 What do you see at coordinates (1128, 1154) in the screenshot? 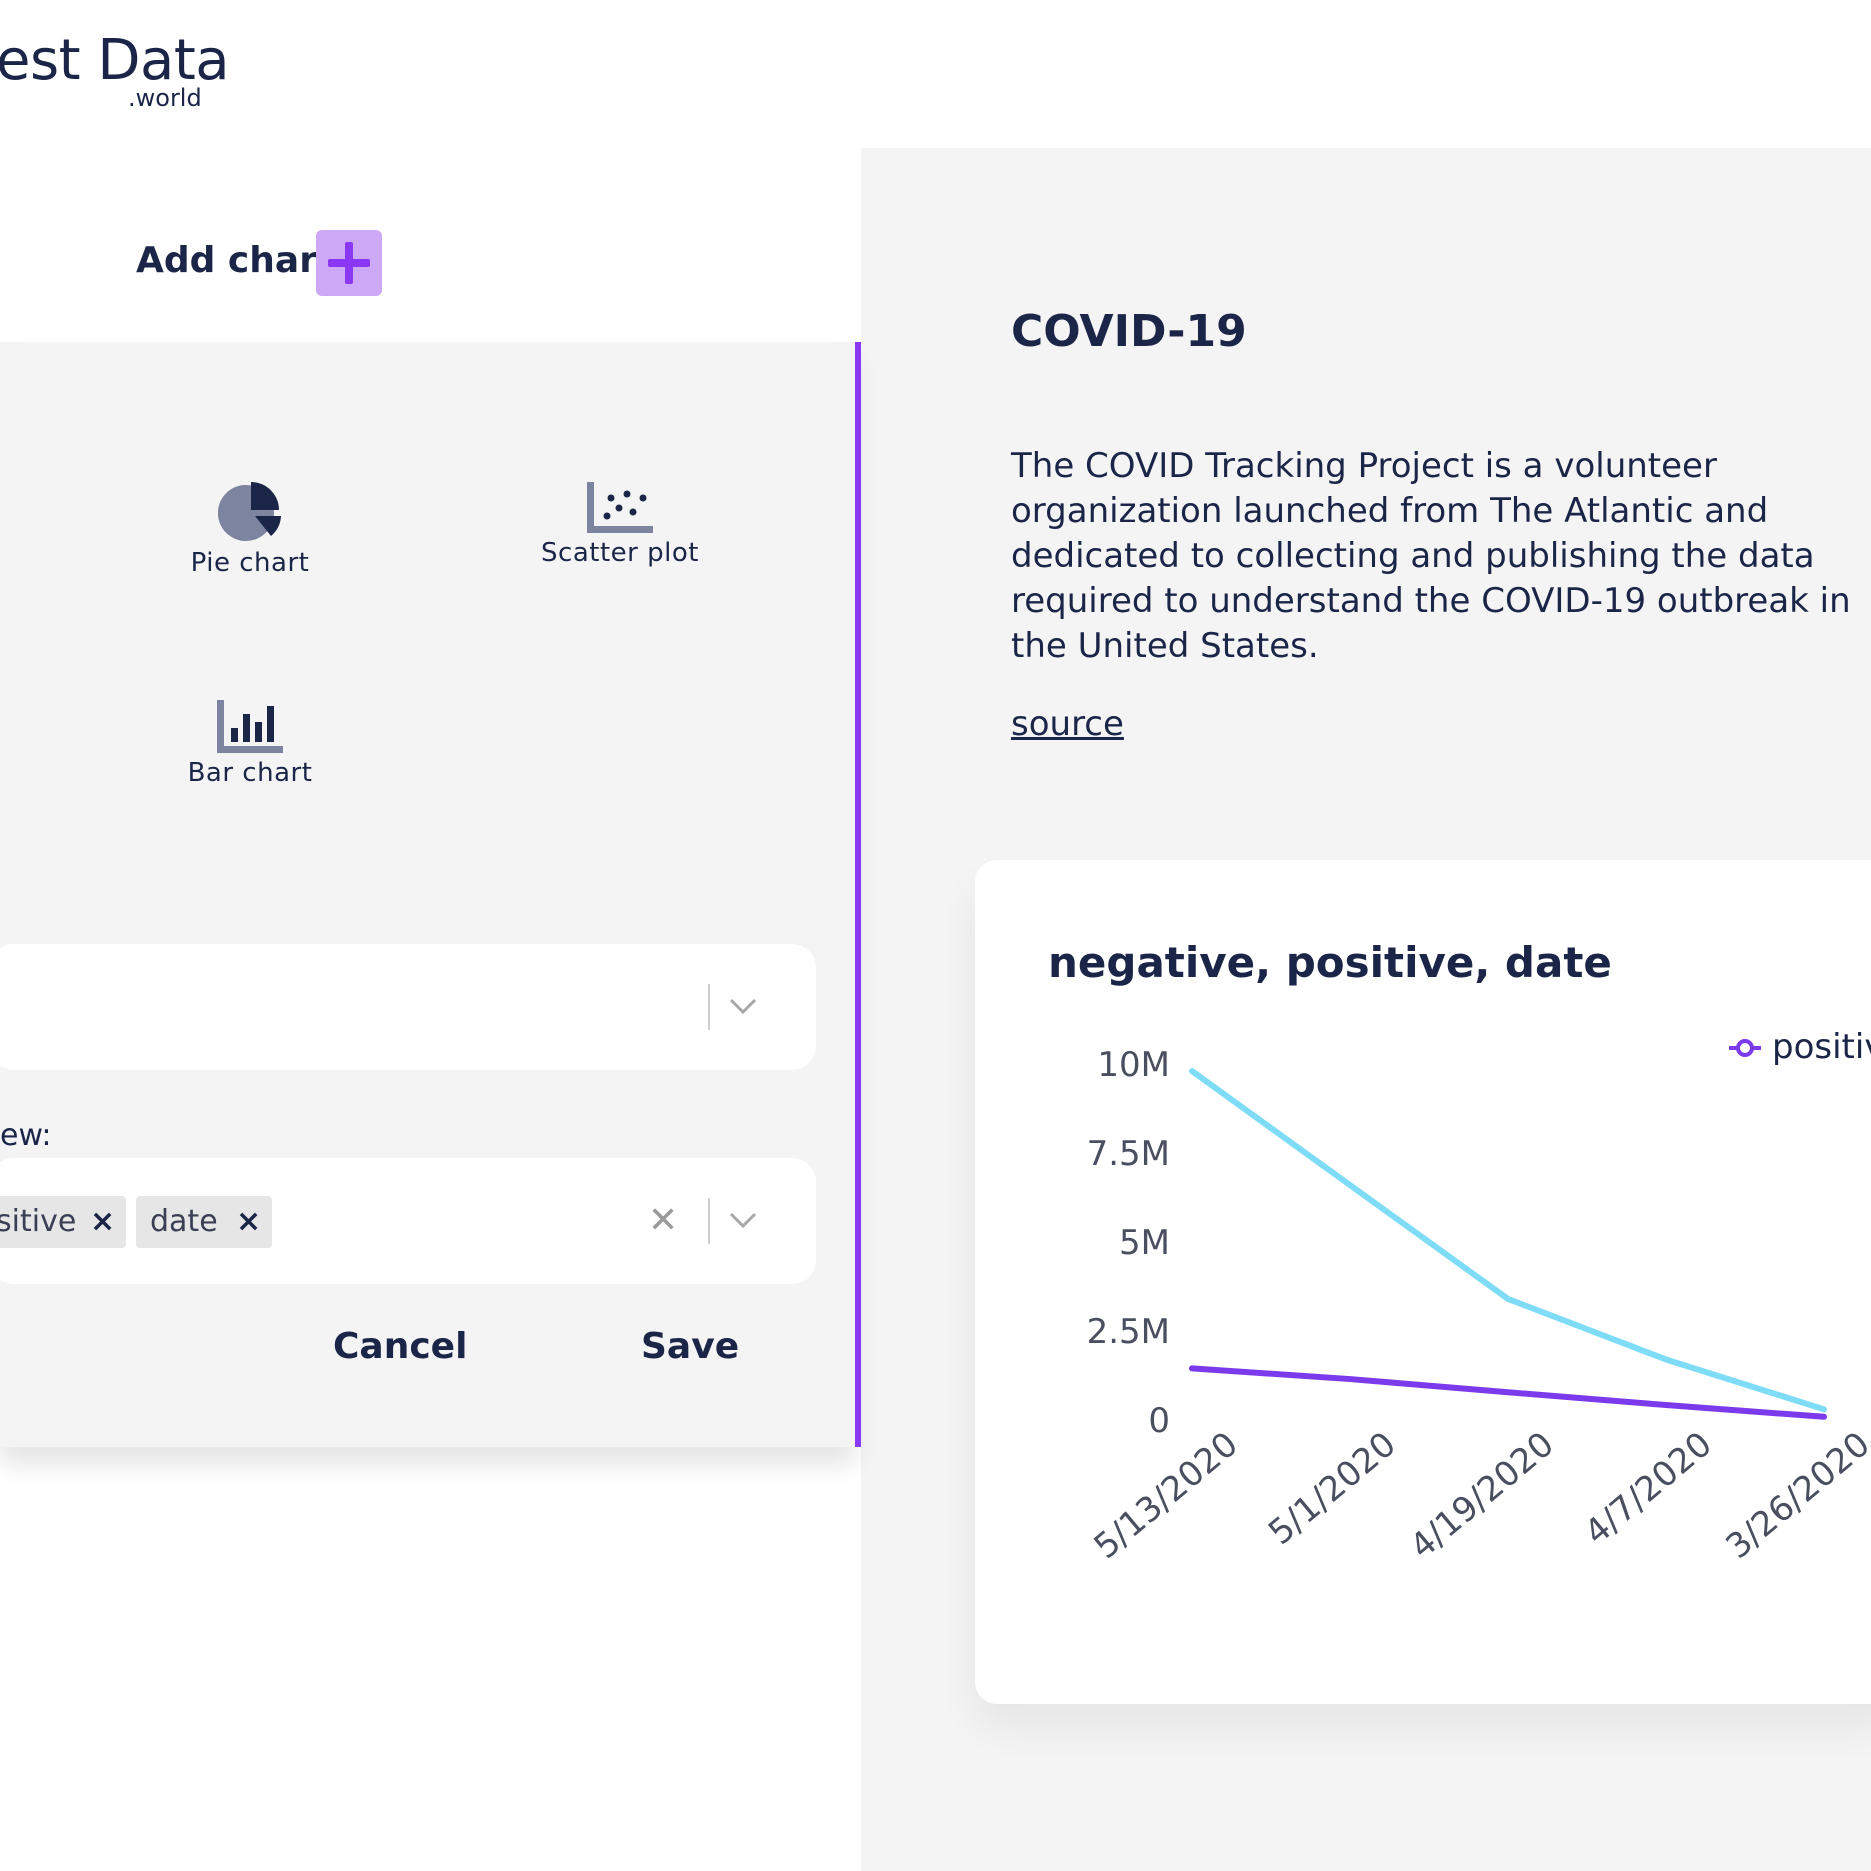
I see `y-tick-label: 7.5M` at bounding box center [1128, 1154].